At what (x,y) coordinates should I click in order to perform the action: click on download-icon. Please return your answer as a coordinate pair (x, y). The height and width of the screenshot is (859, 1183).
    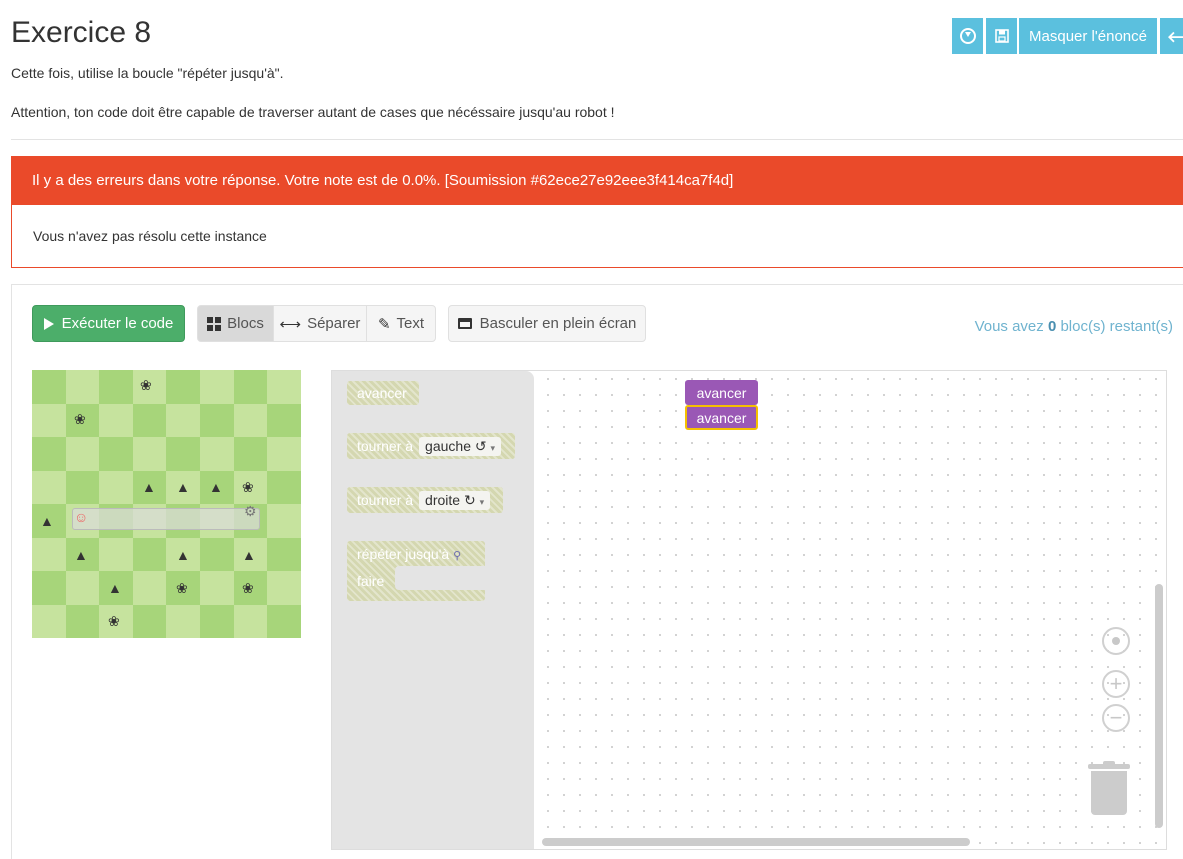
    Looking at the image, I should click on (967, 36).